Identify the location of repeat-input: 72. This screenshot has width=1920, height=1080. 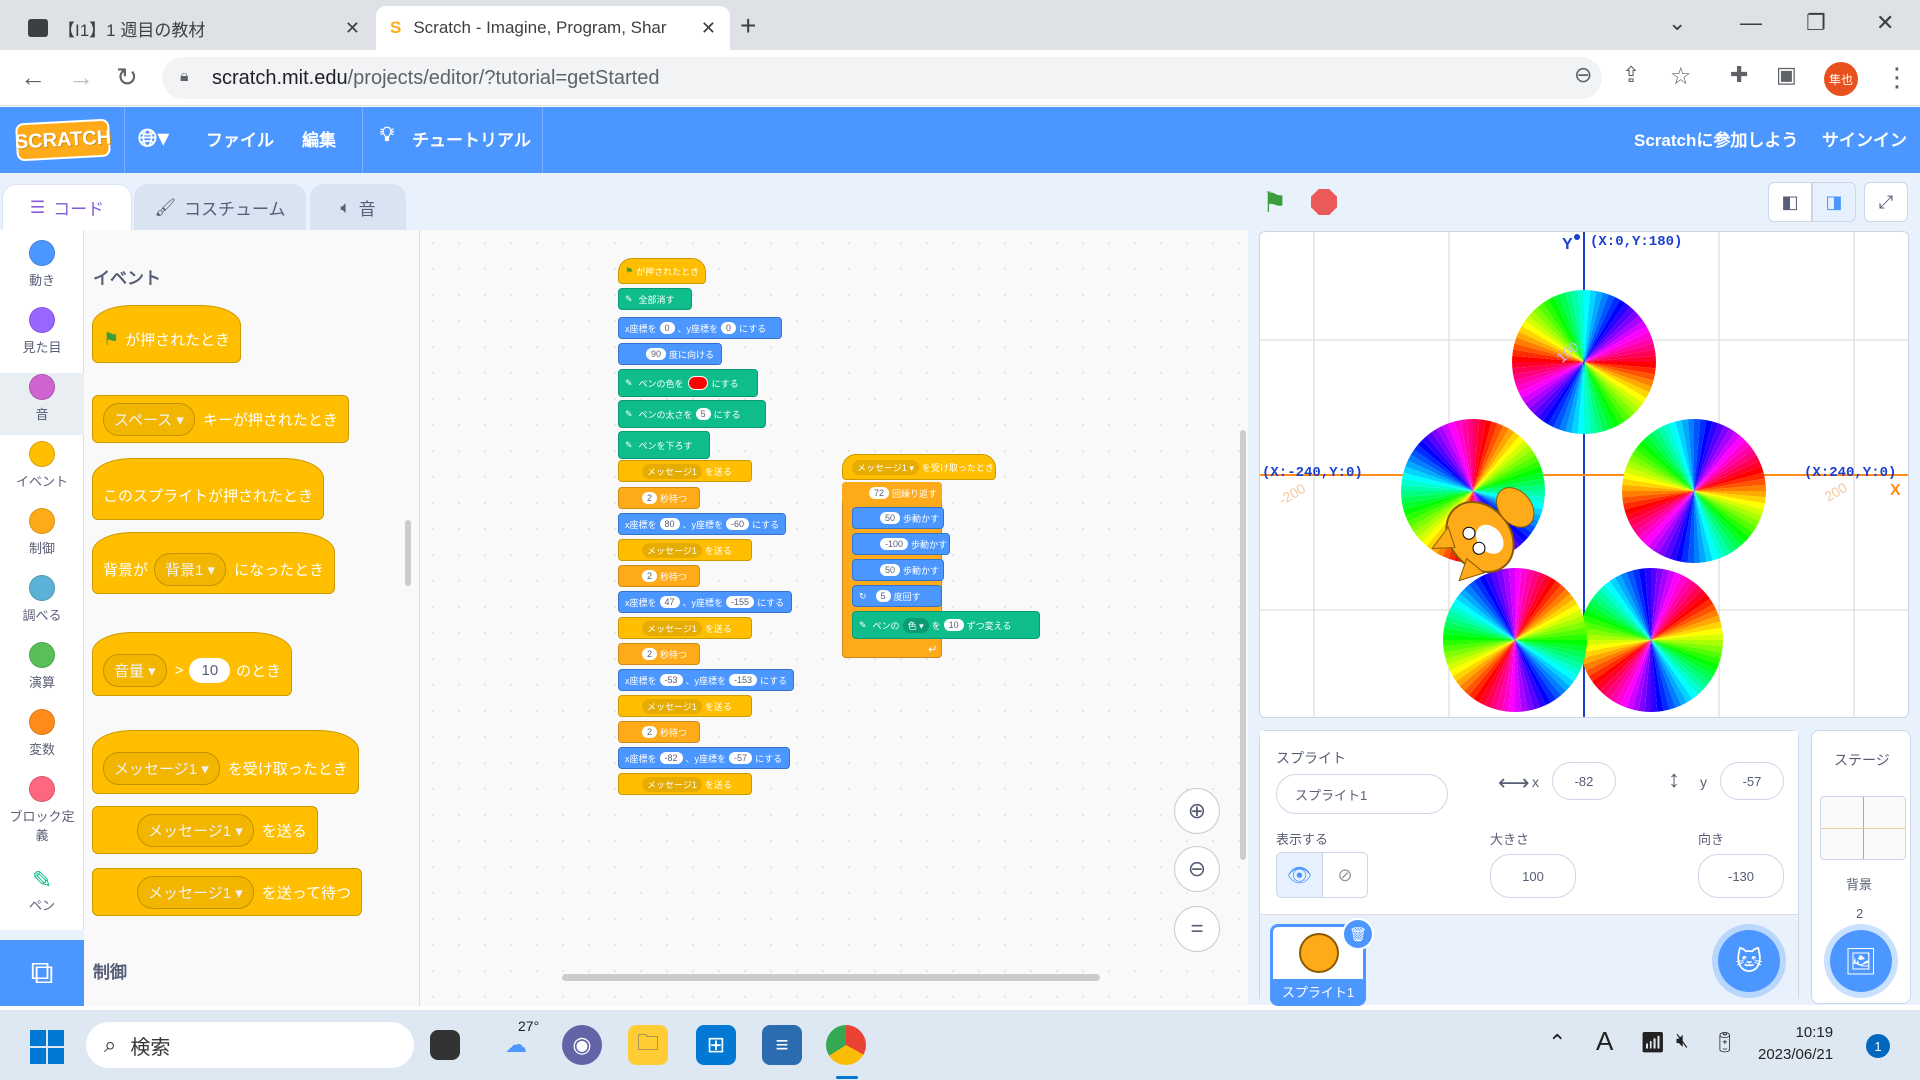
(879, 493).